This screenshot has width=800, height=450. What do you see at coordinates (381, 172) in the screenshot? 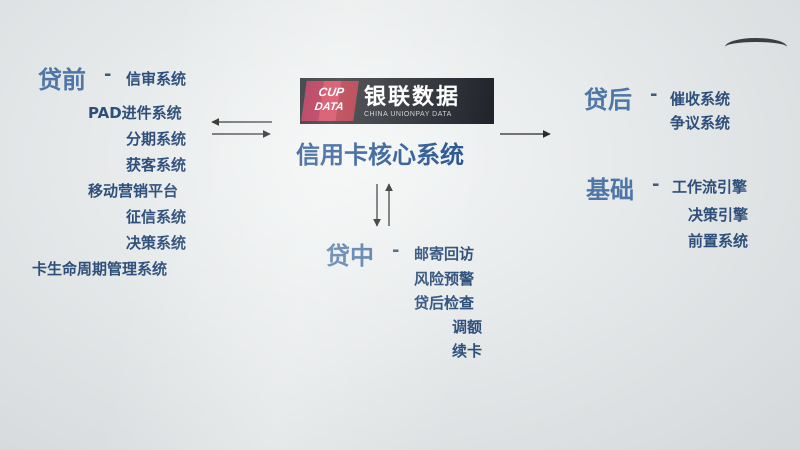
I see `flow-arrows` at bounding box center [381, 172].